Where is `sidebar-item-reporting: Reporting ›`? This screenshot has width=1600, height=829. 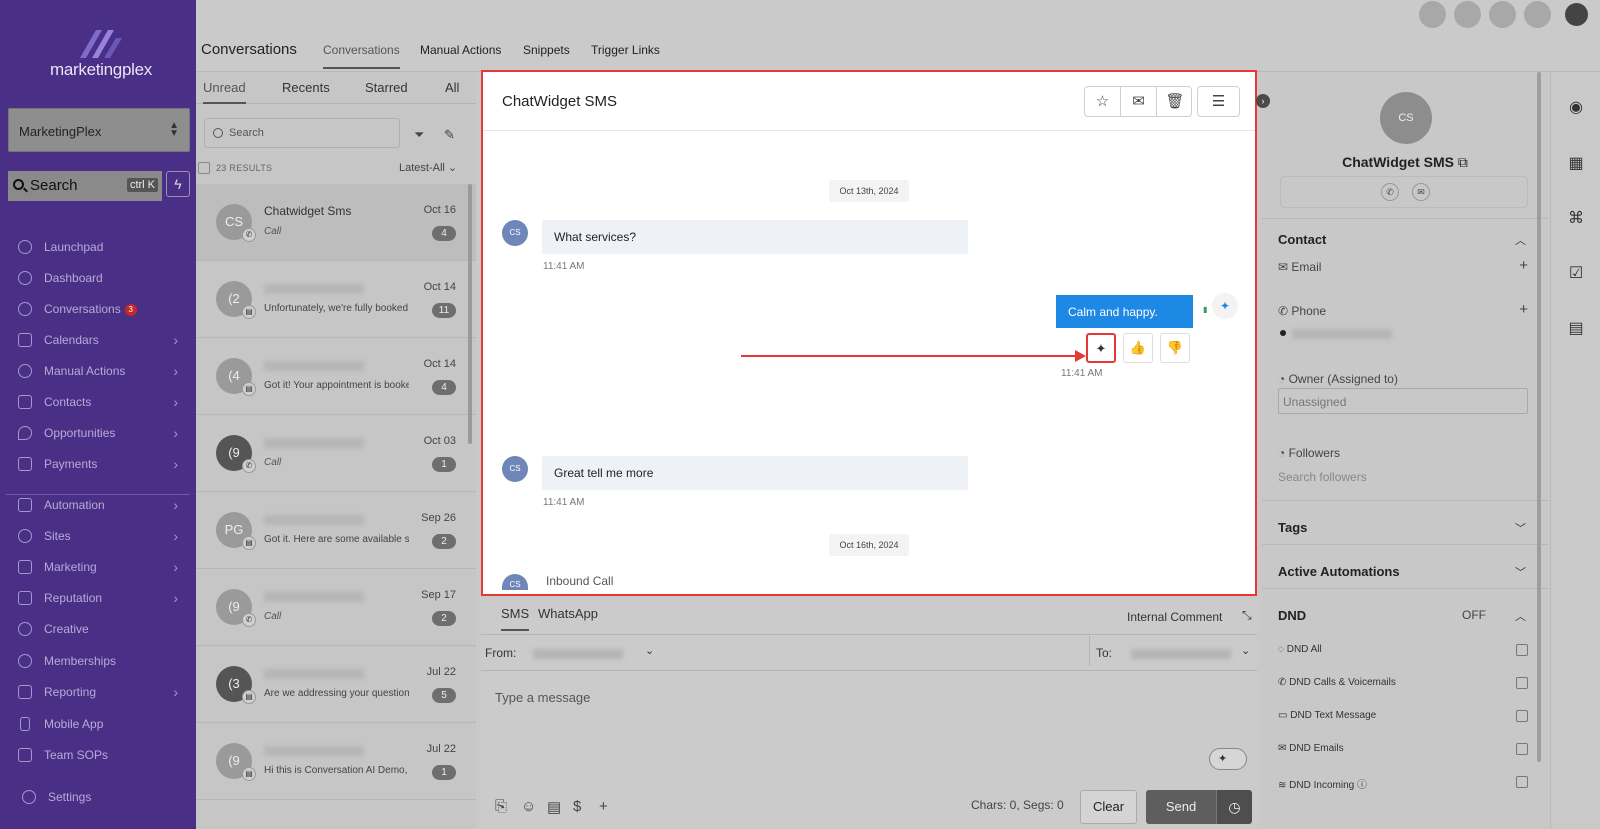
sidebar-item-reporting: Reporting › is located at coordinates (98, 692).